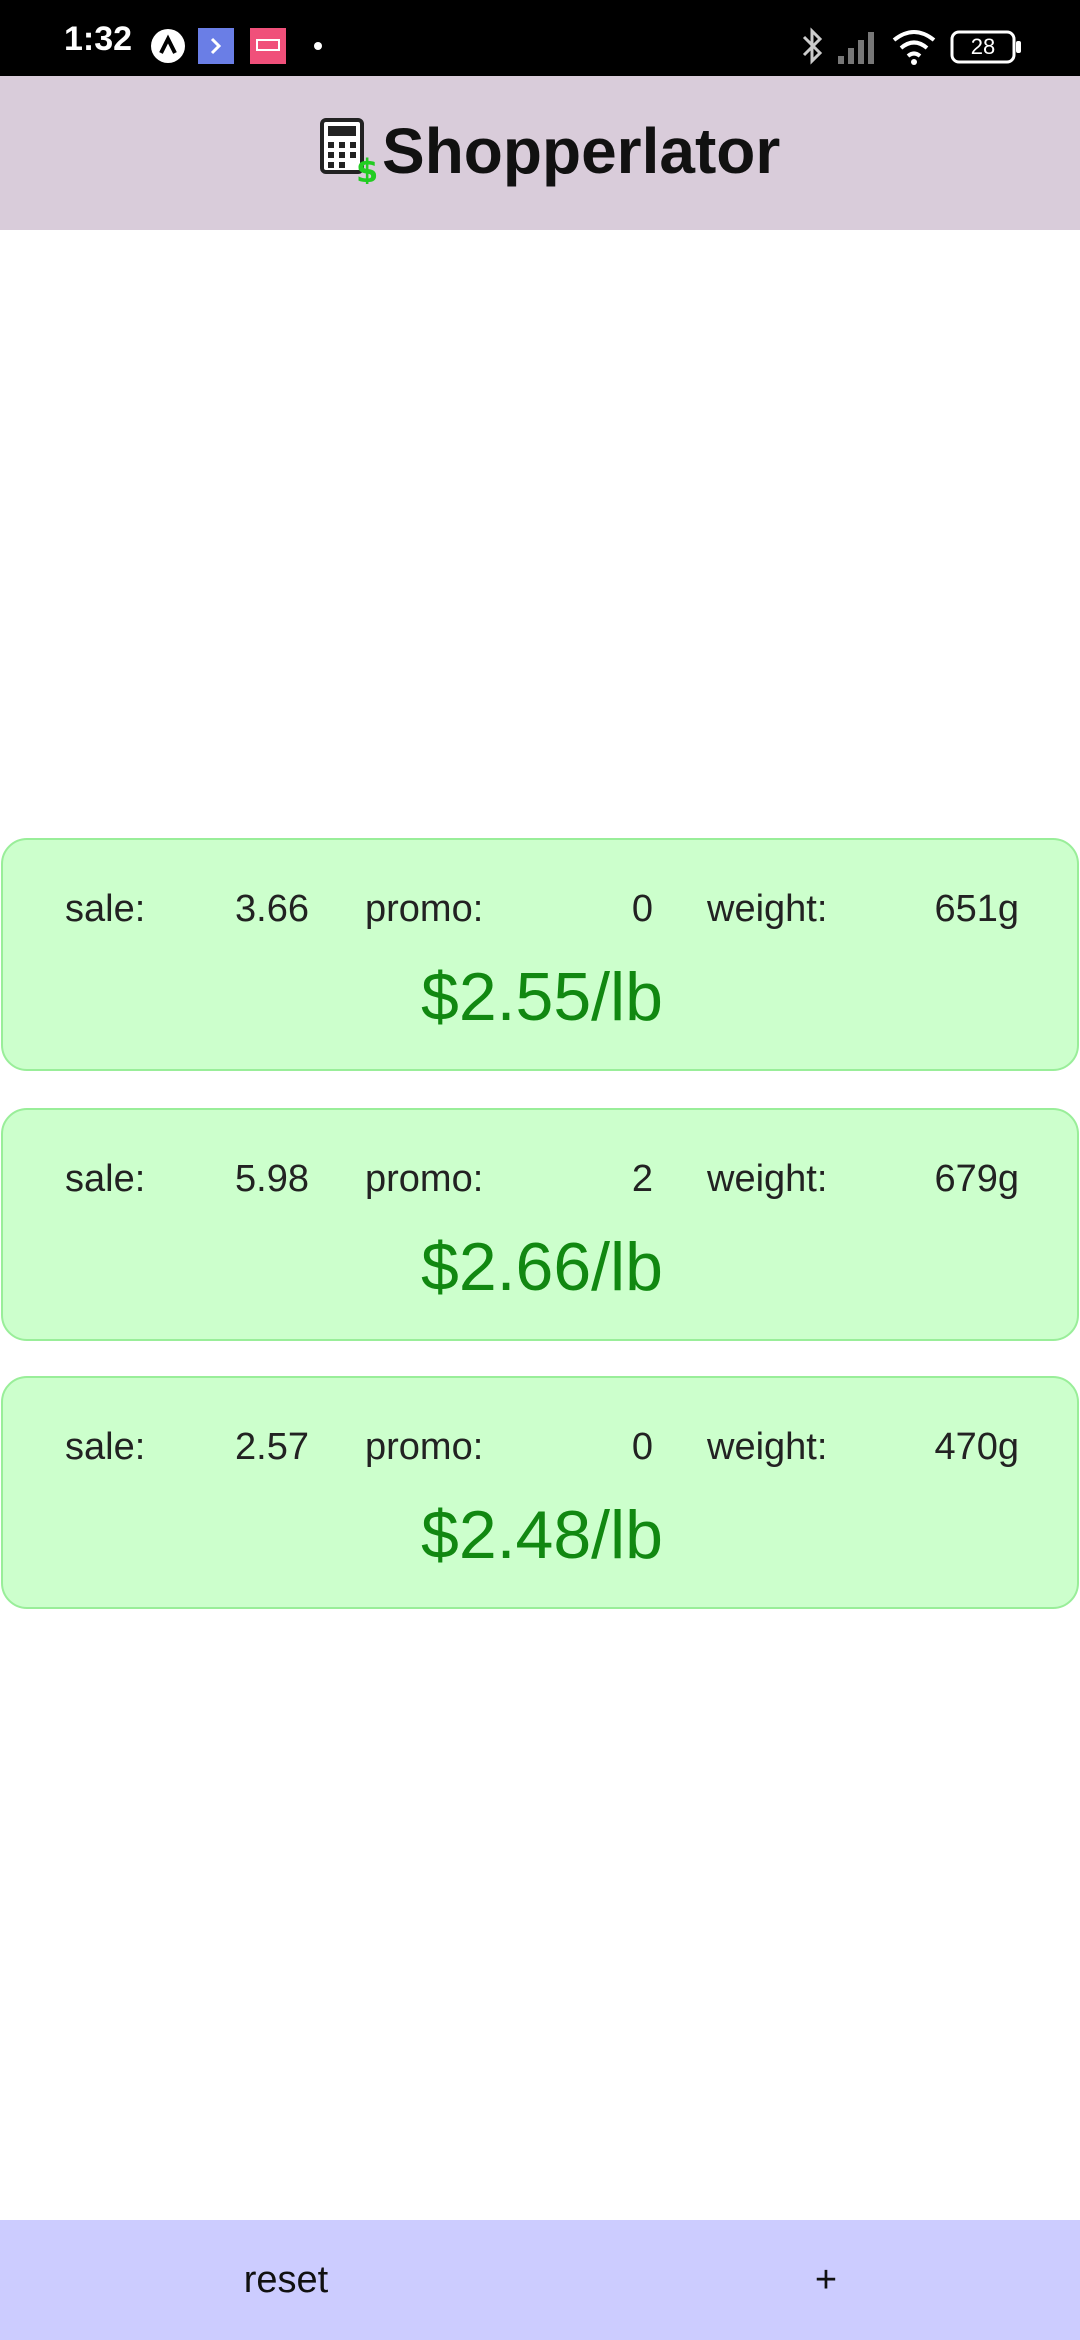  Describe the element at coordinates (642, 1179) in the screenshot. I see `promo-value: 2` at that location.